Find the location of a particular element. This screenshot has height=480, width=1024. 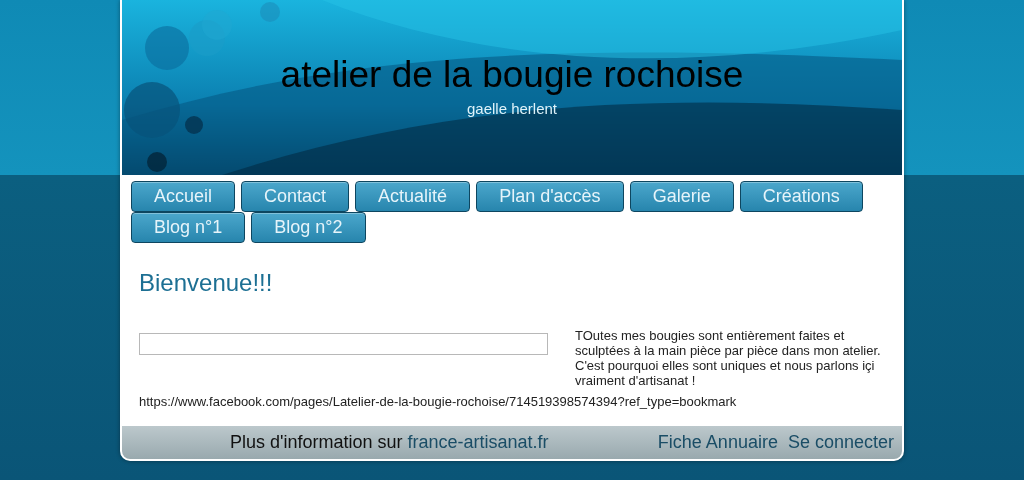

nav-button: Galerie is located at coordinates (681, 196).